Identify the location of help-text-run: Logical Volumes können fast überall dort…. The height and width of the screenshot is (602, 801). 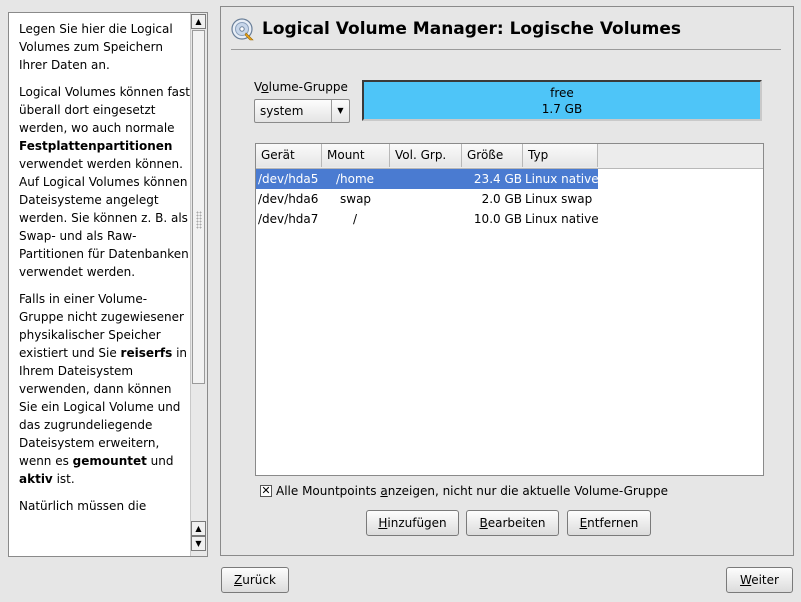
(104, 110).